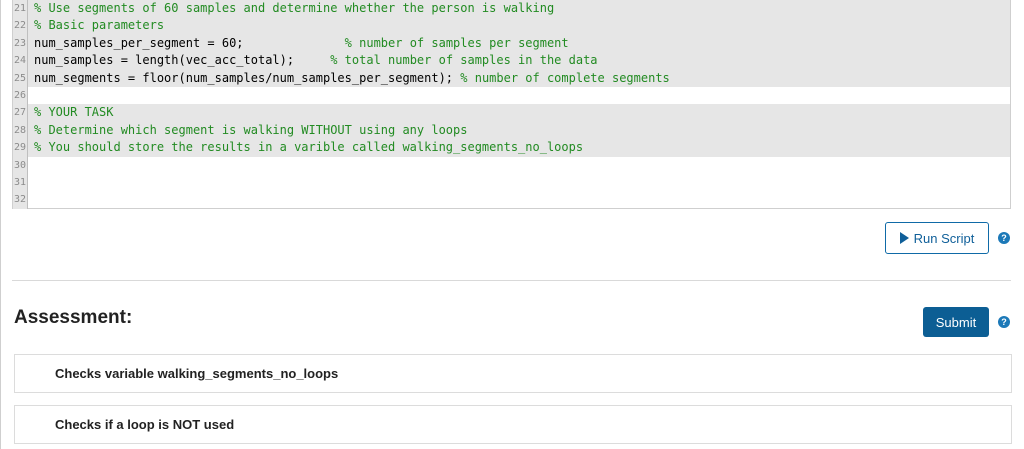  I want to click on code-text: % Basic parameters, so click(99, 25).